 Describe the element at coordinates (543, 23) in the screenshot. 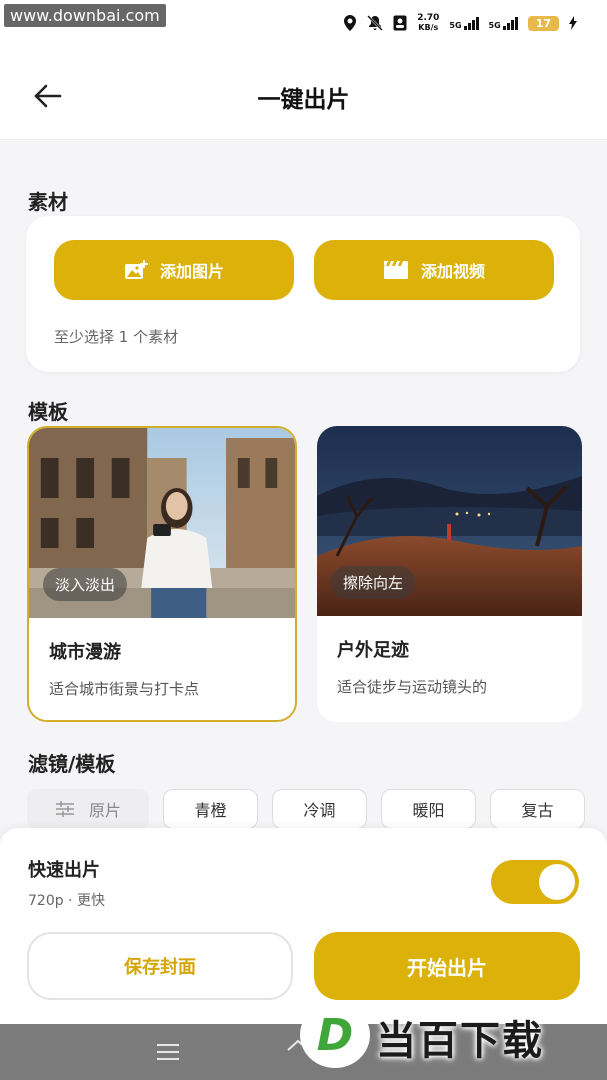

I see `battery-level: 17` at that location.